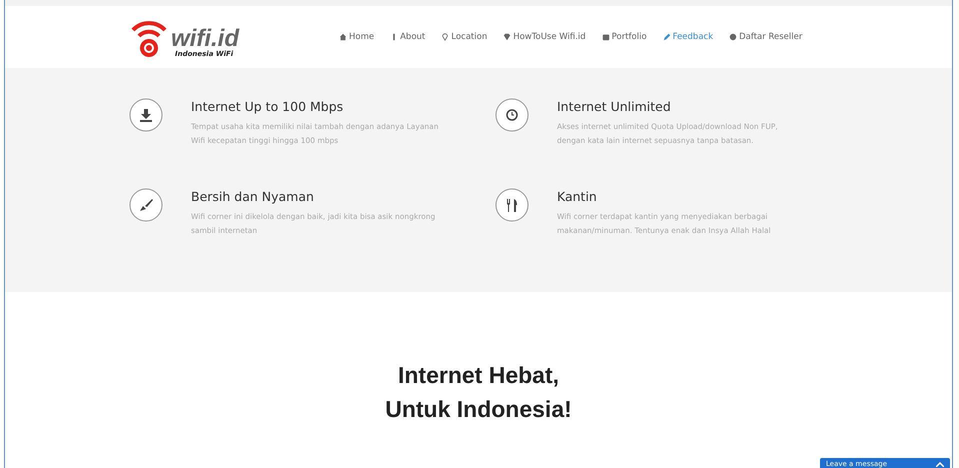  I want to click on nav-link: HowToUse Wifi.id, so click(544, 37).